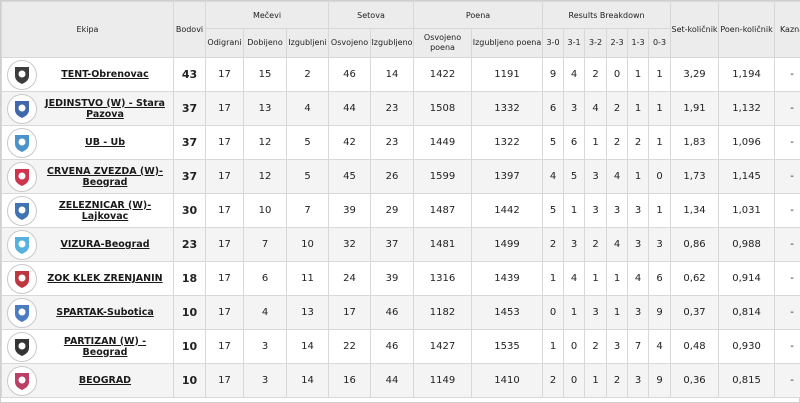  What do you see at coordinates (617, 346) in the screenshot?
I see `result-2-3-cell: 3` at bounding box center [617, 346].